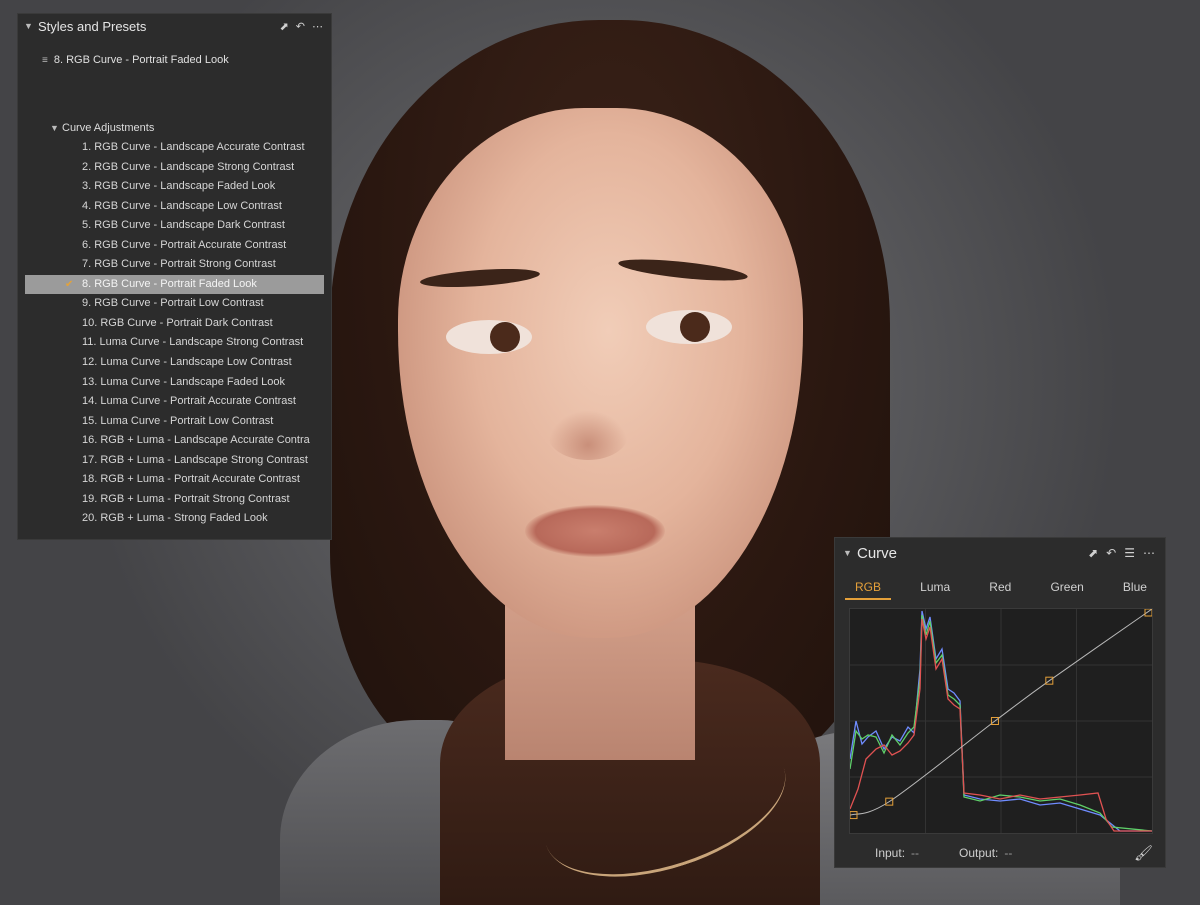 This screenshot has height=905, width=1200. I want to click on curve-svg, so click(1001, 721).